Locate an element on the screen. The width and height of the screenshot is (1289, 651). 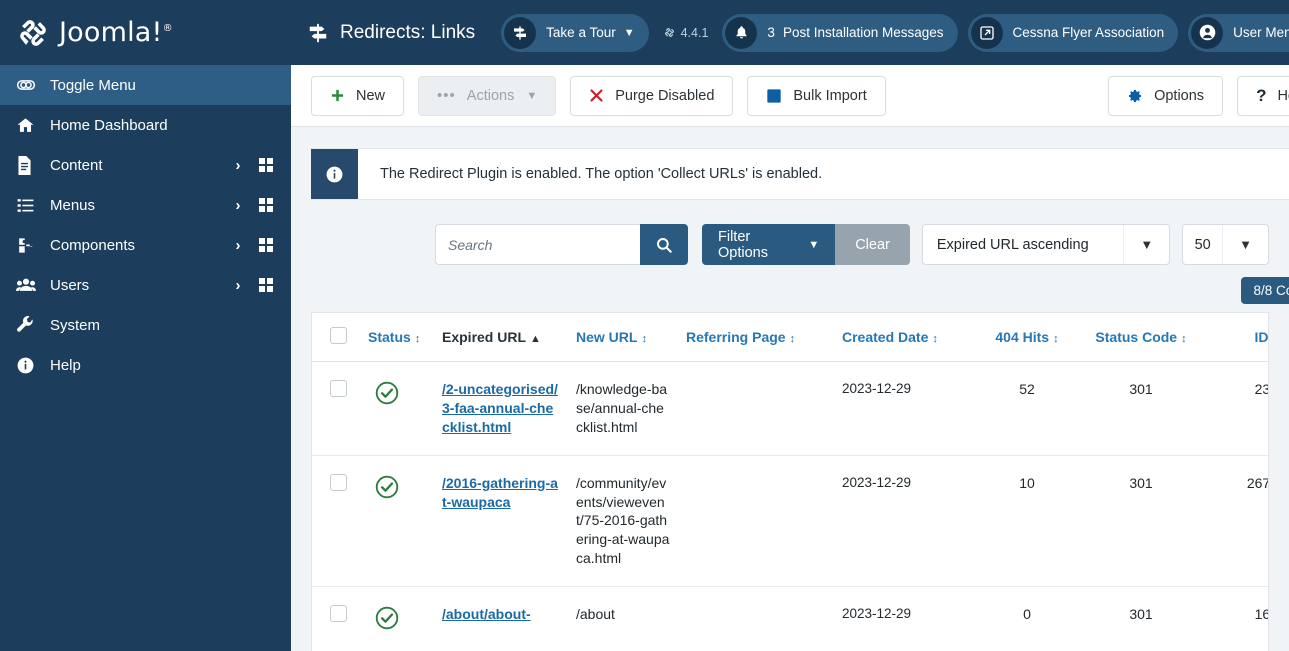
list-limit-select: 50 ▼ is located at coordinates (1226, 244).